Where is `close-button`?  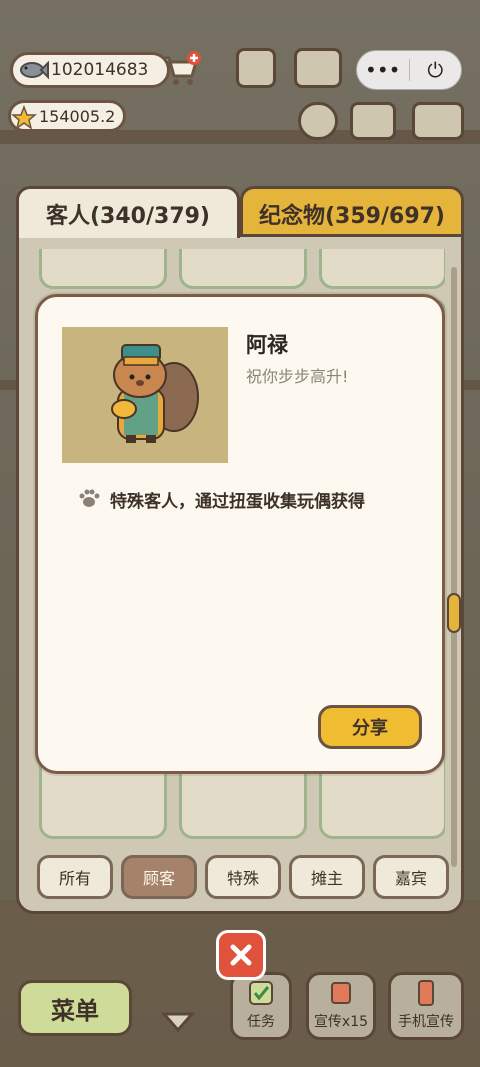
close-button is located at coordinates (241, 955).